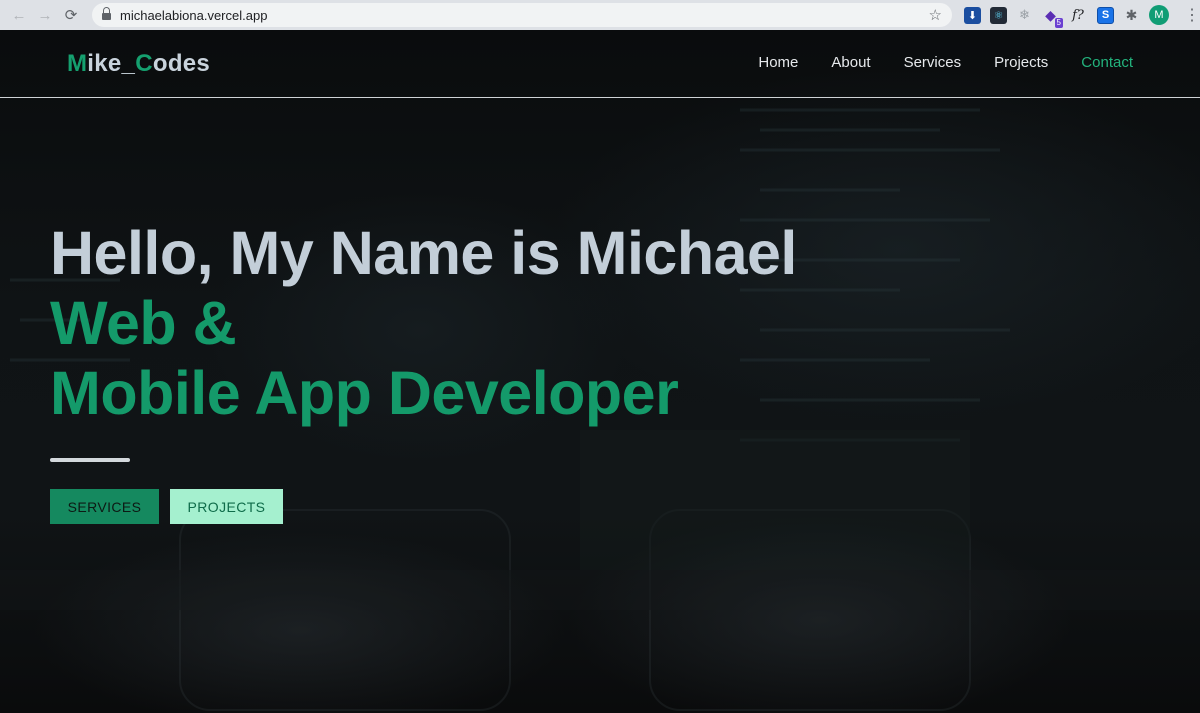  What do you see at coordinates (143, 323) in the screenshot?
I see `hero-role-line-1: Web &` at bounding box center [143, 323].